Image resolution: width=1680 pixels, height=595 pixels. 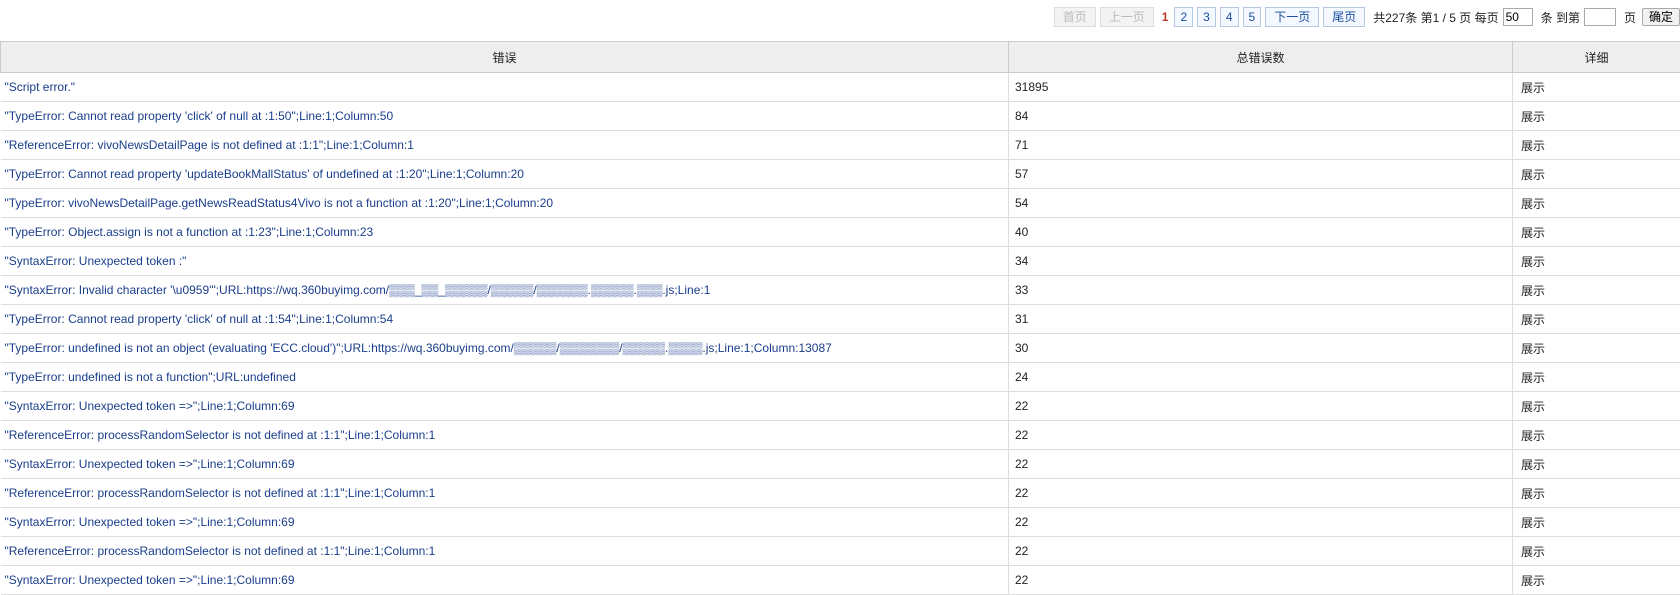 I want to click on table-row: "SyntaxError: Unexpected token :"34展示, so click(x=840, y=261).